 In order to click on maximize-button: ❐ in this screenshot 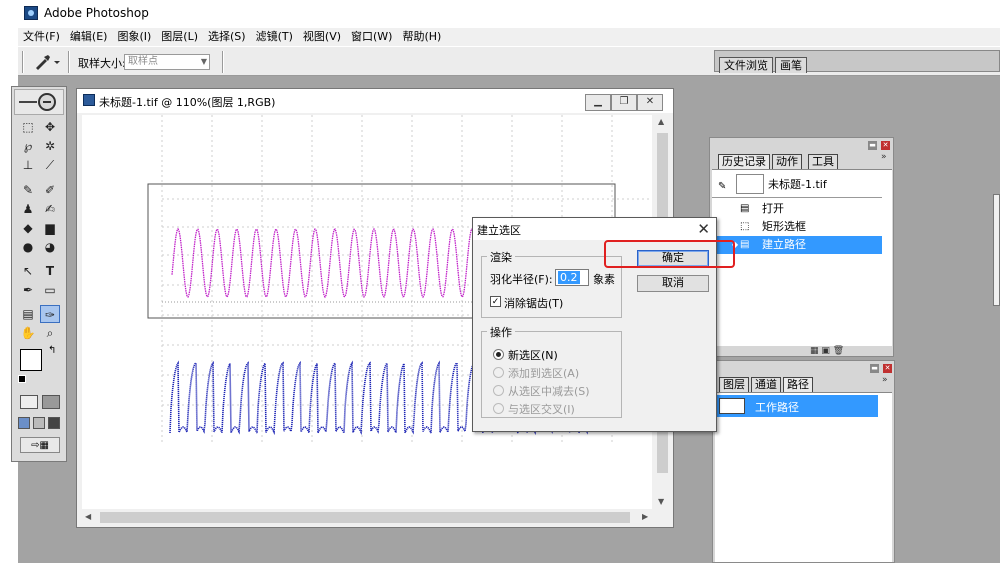, I will do `click(624, 102)`.